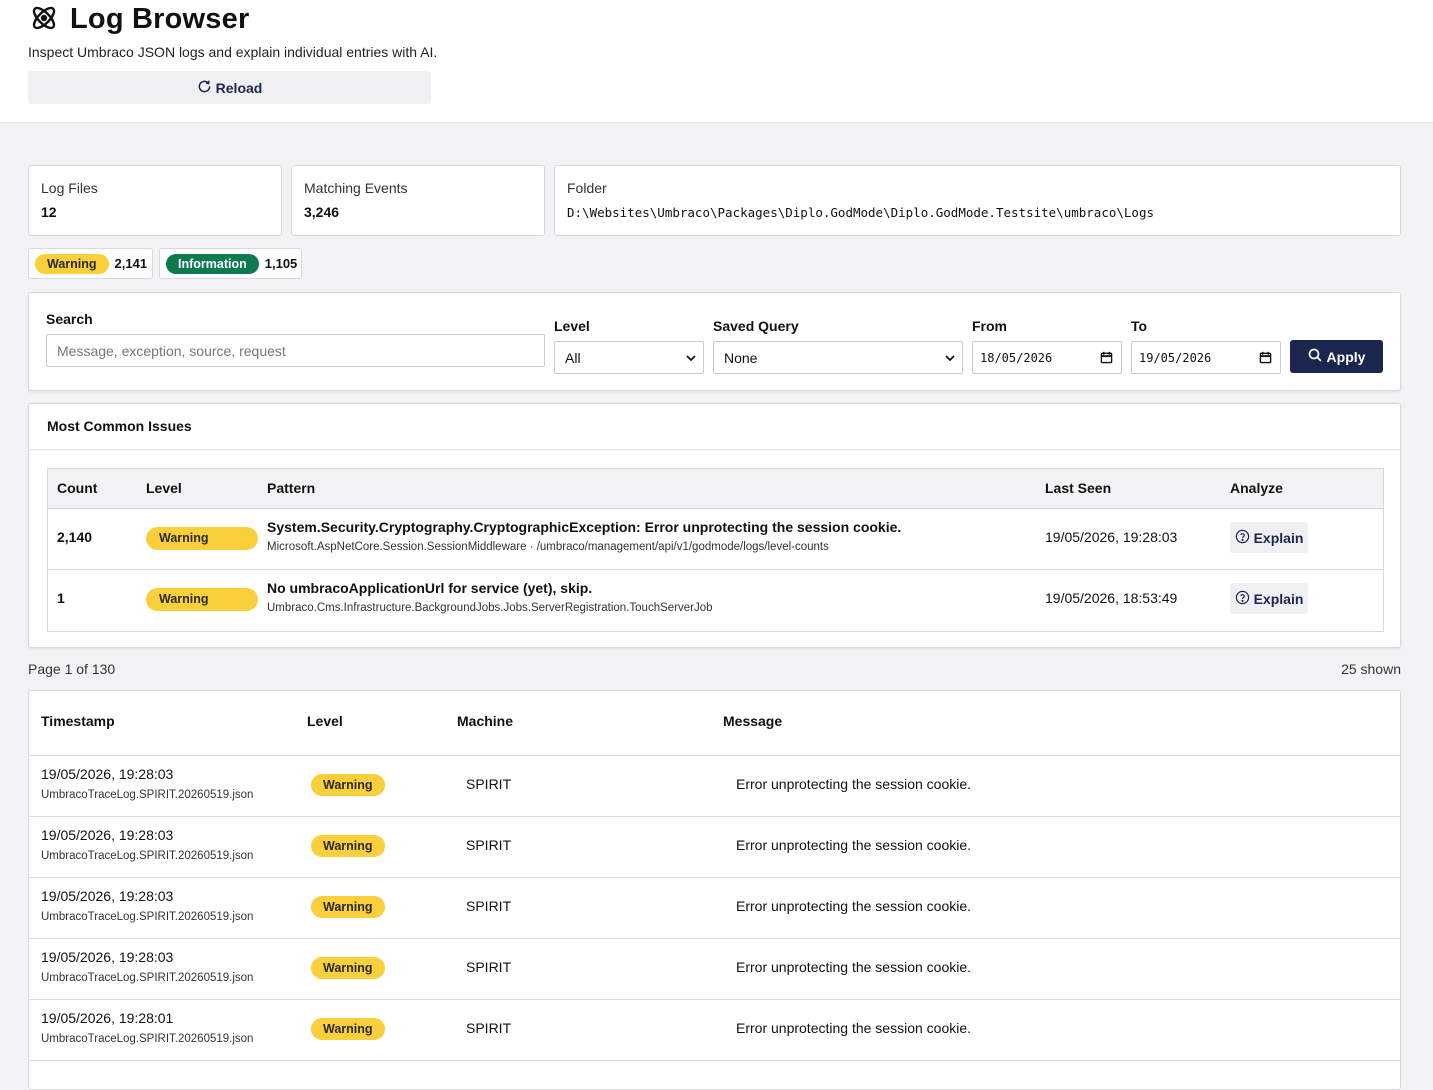 The width and height of the screenshot is (1433, 1090). Describe the element at coordinates (1175, 357) in the screenshot. I see `to-date-value: 19/05/2026` at that location.